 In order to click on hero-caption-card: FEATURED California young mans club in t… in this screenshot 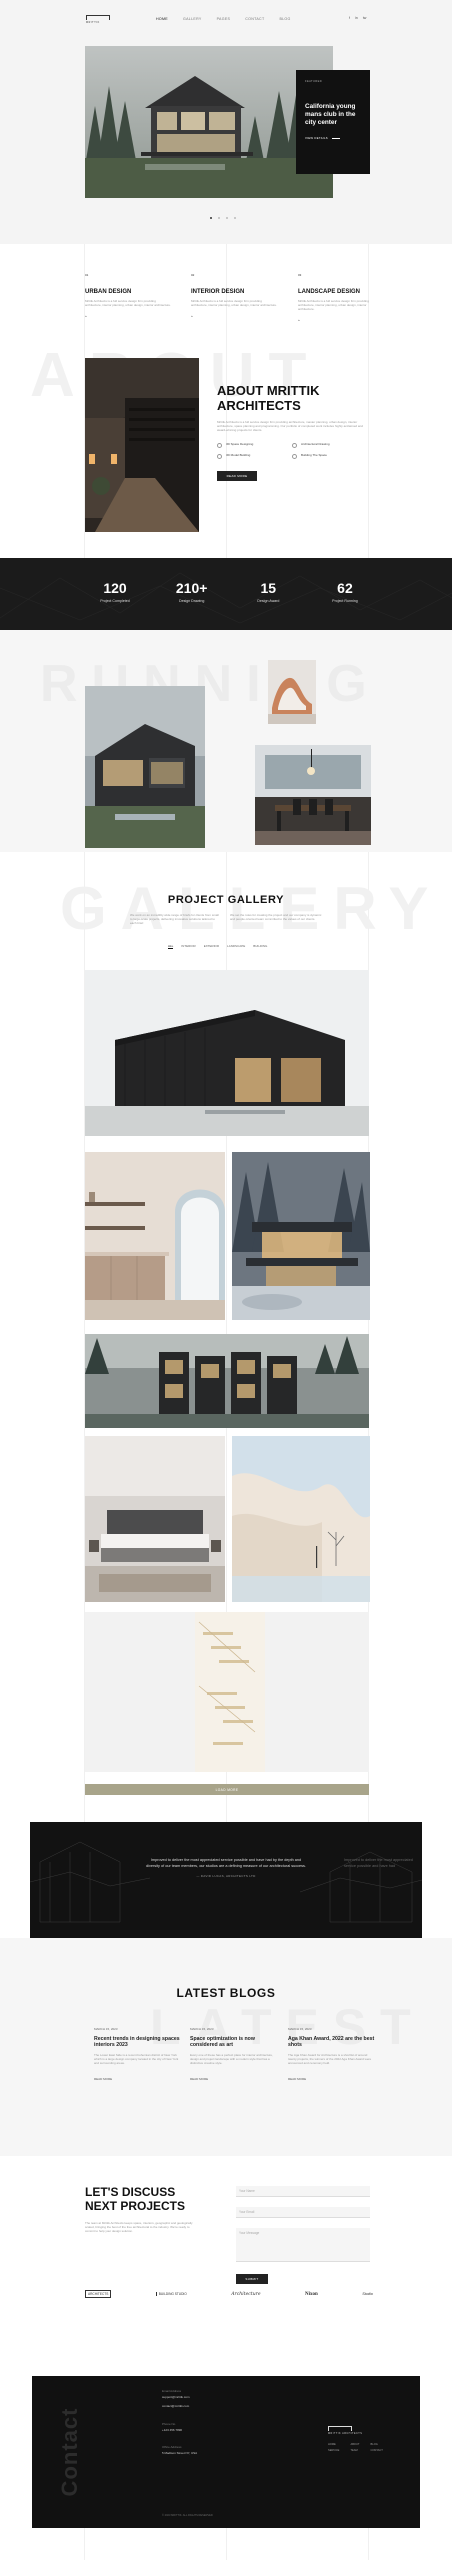, I will do `click(333, 122)`.